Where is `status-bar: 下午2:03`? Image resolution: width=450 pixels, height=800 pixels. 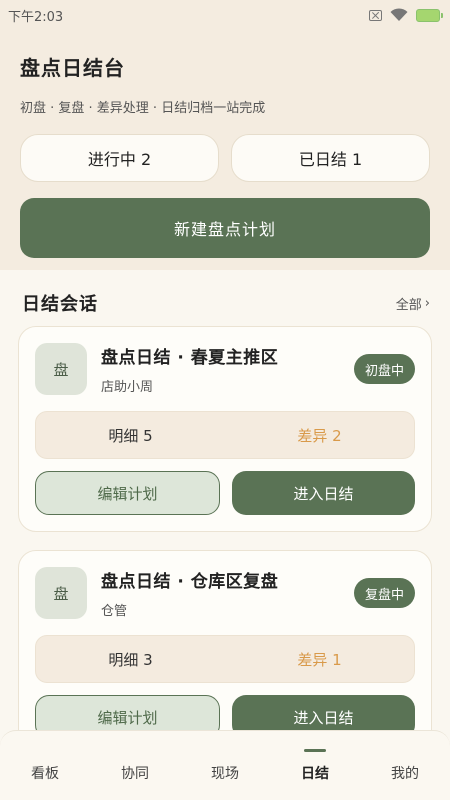
status-bar: 下午2:03 is located at coordinates (225, 15).